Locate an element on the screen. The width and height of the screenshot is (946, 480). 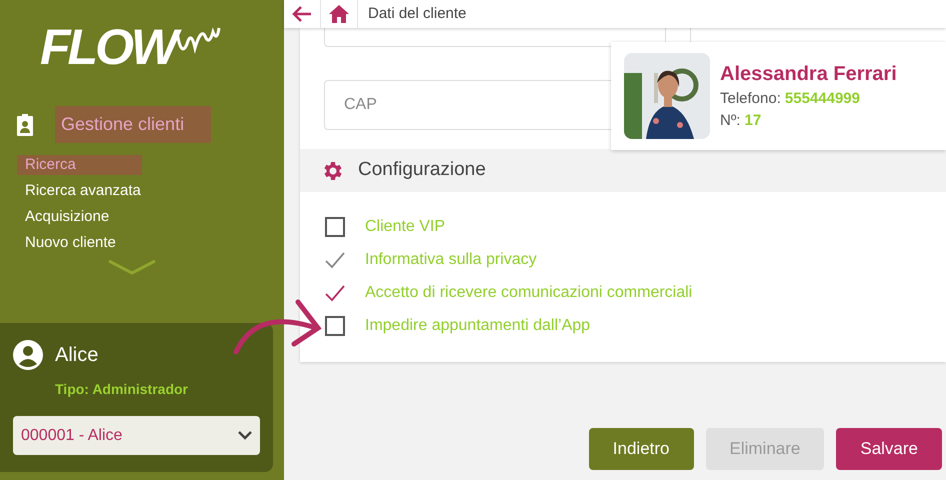
user-select: 000001 - Alice is located at coordinates (136, 435).